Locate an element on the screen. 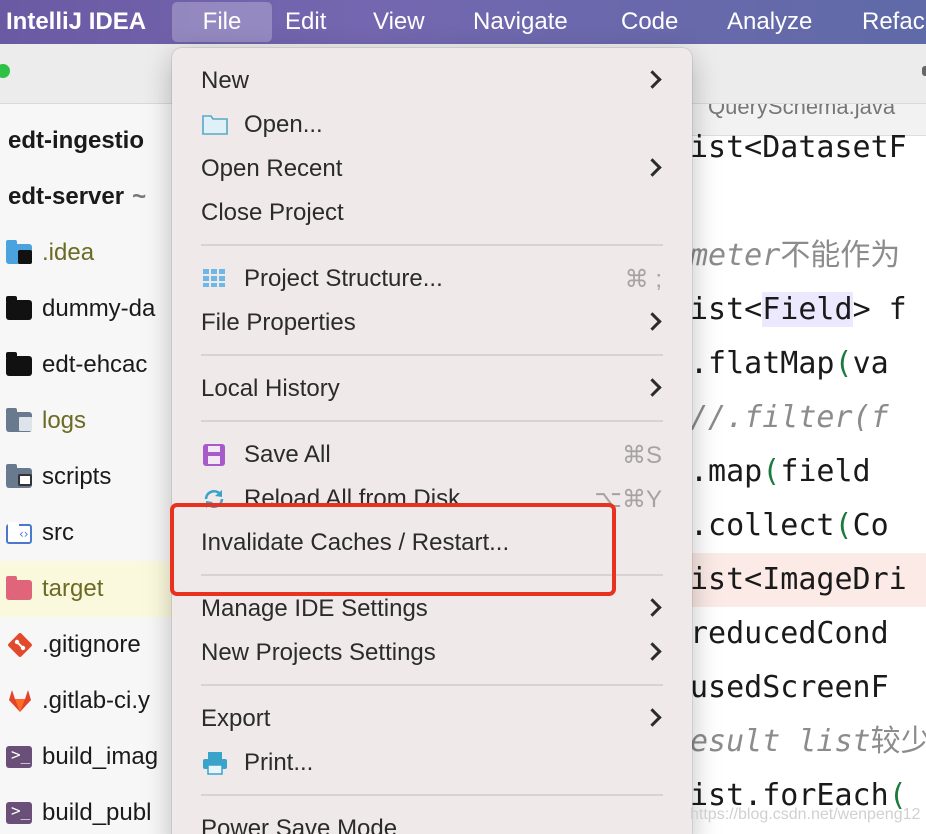 This screenshot has width=926, height=834. menu-item-label: New Projects Settings is located at coordinates (318, 652).